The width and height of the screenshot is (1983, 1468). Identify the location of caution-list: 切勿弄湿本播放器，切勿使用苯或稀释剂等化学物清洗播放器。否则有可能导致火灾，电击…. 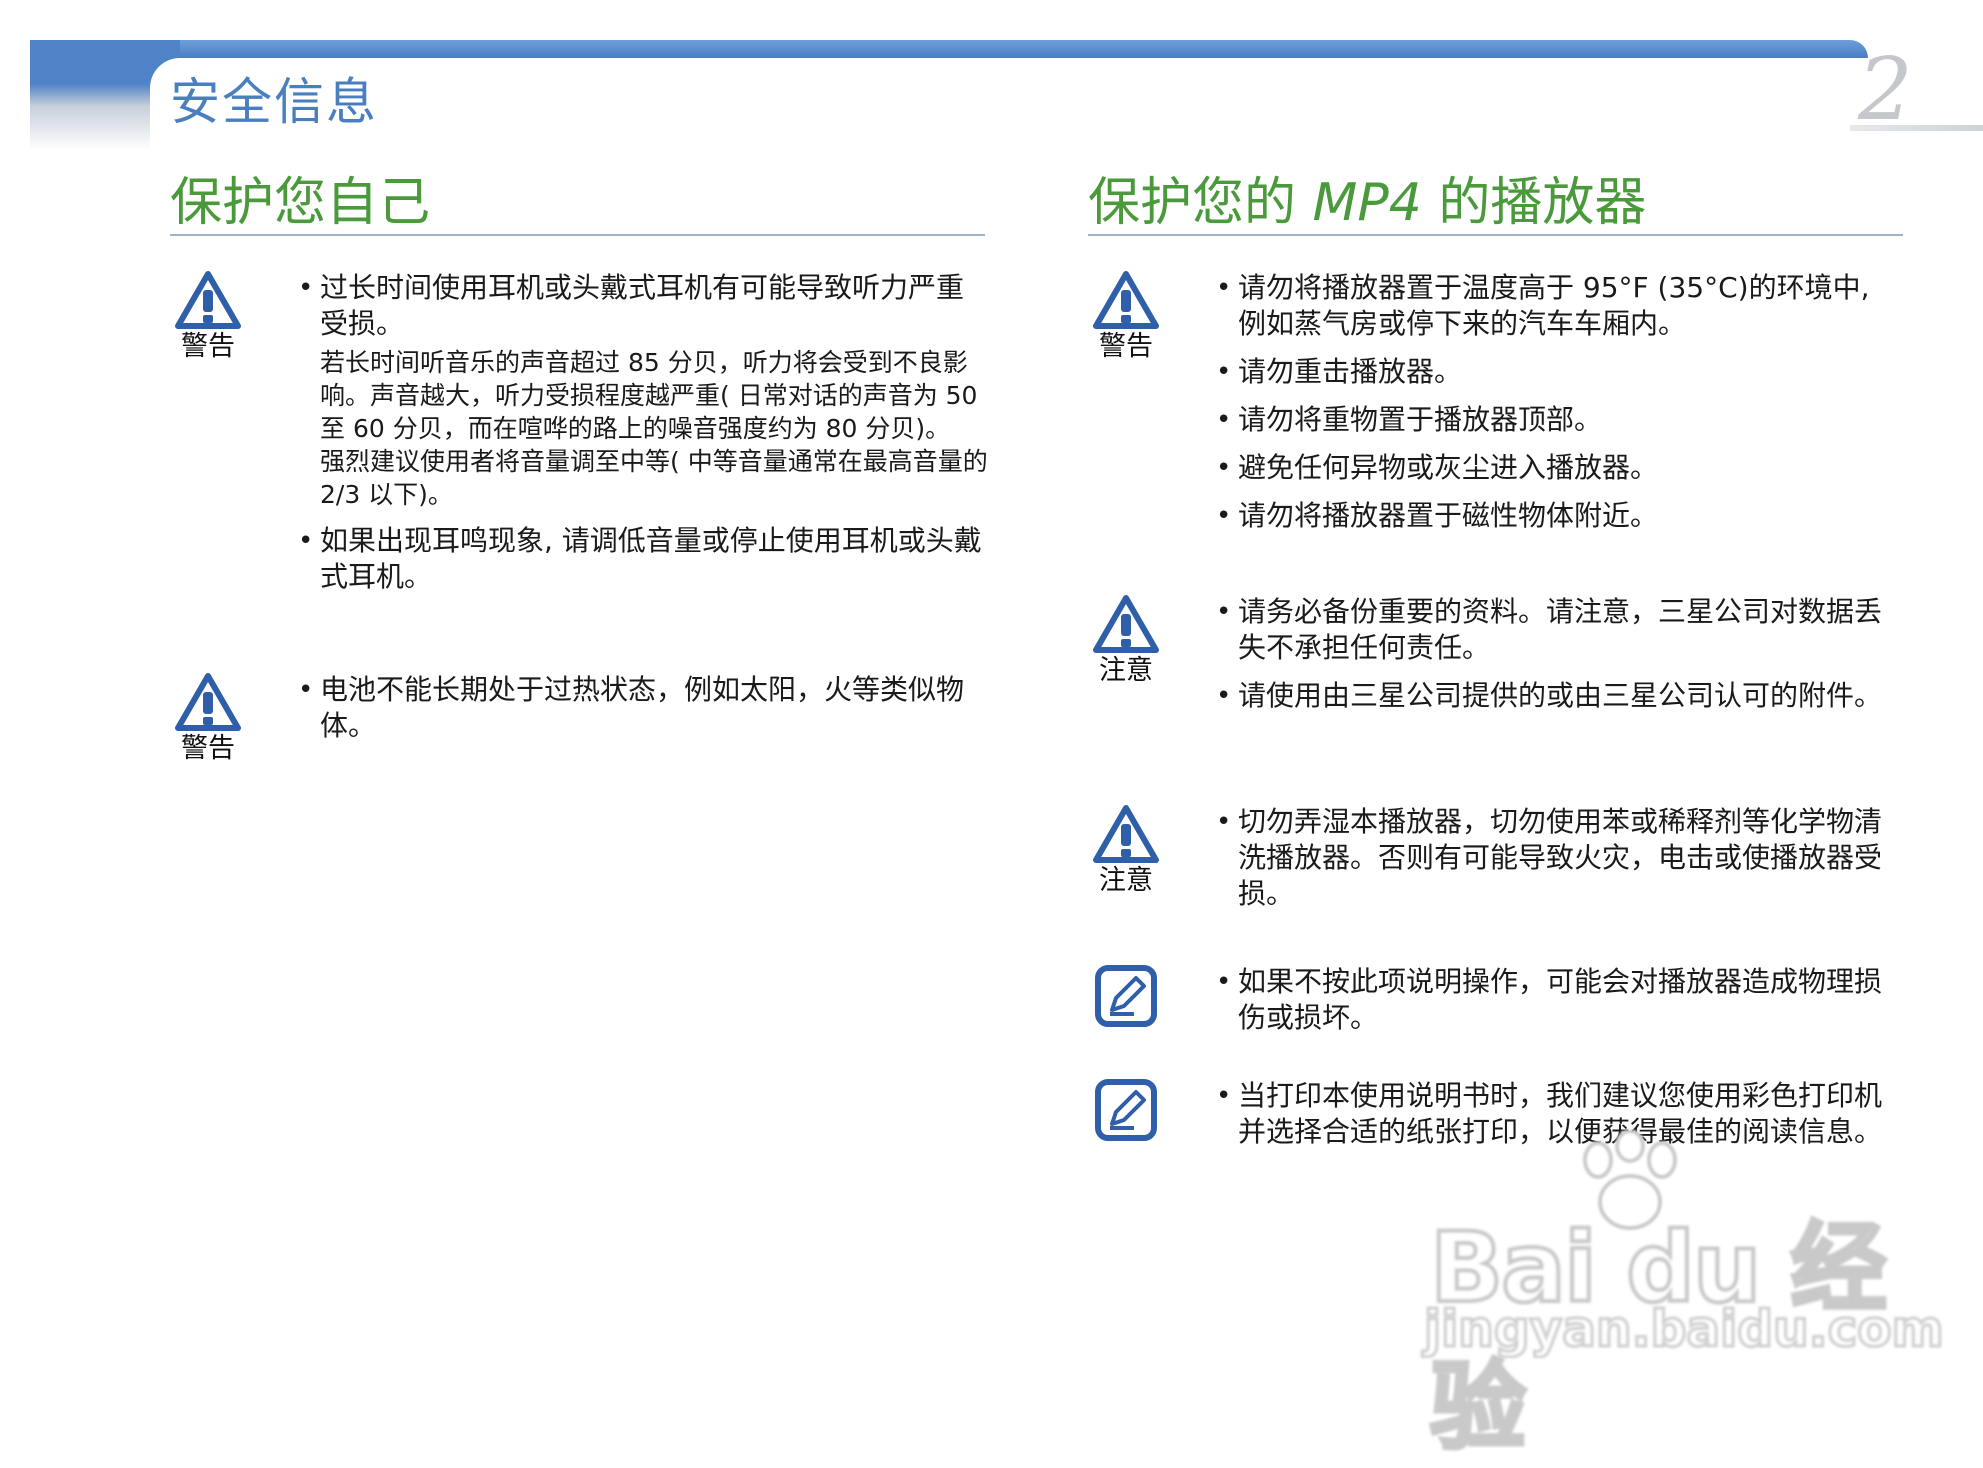
(1561, 864).